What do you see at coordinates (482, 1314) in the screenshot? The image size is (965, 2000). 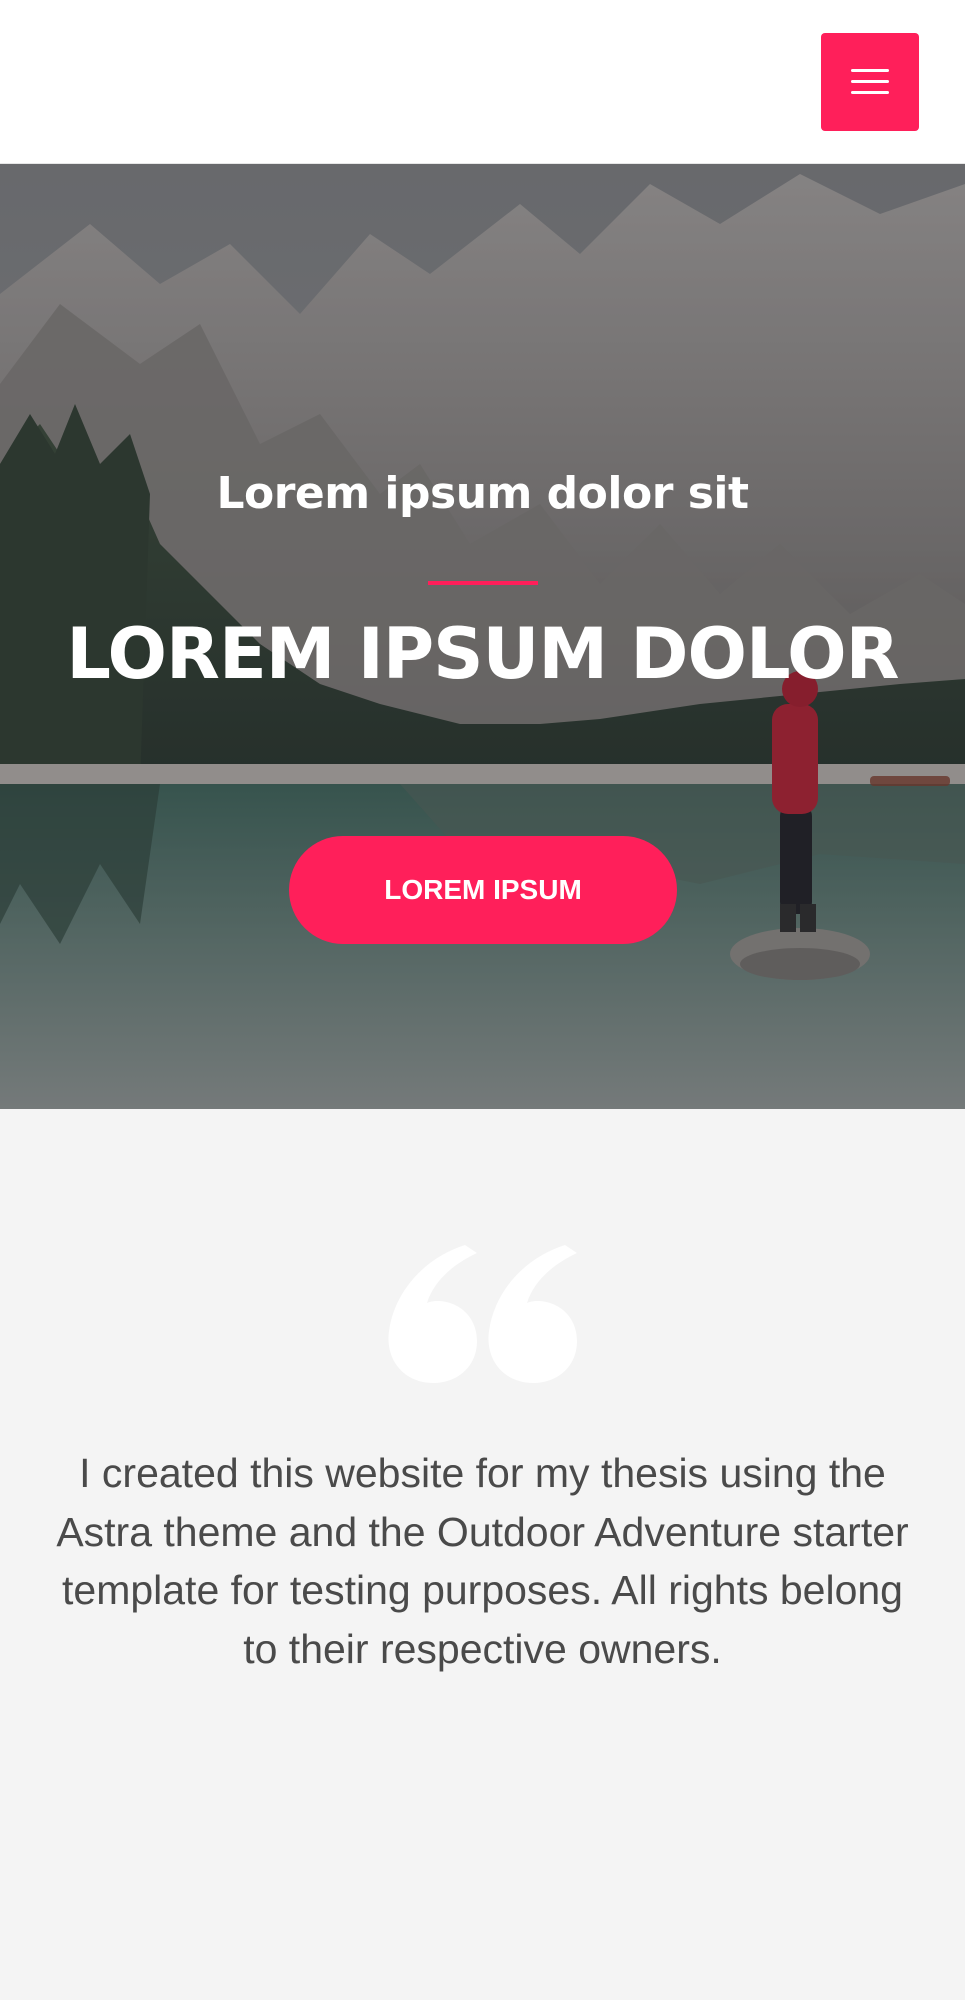 I see `quote-icon` at bounding box center [482, 1314].